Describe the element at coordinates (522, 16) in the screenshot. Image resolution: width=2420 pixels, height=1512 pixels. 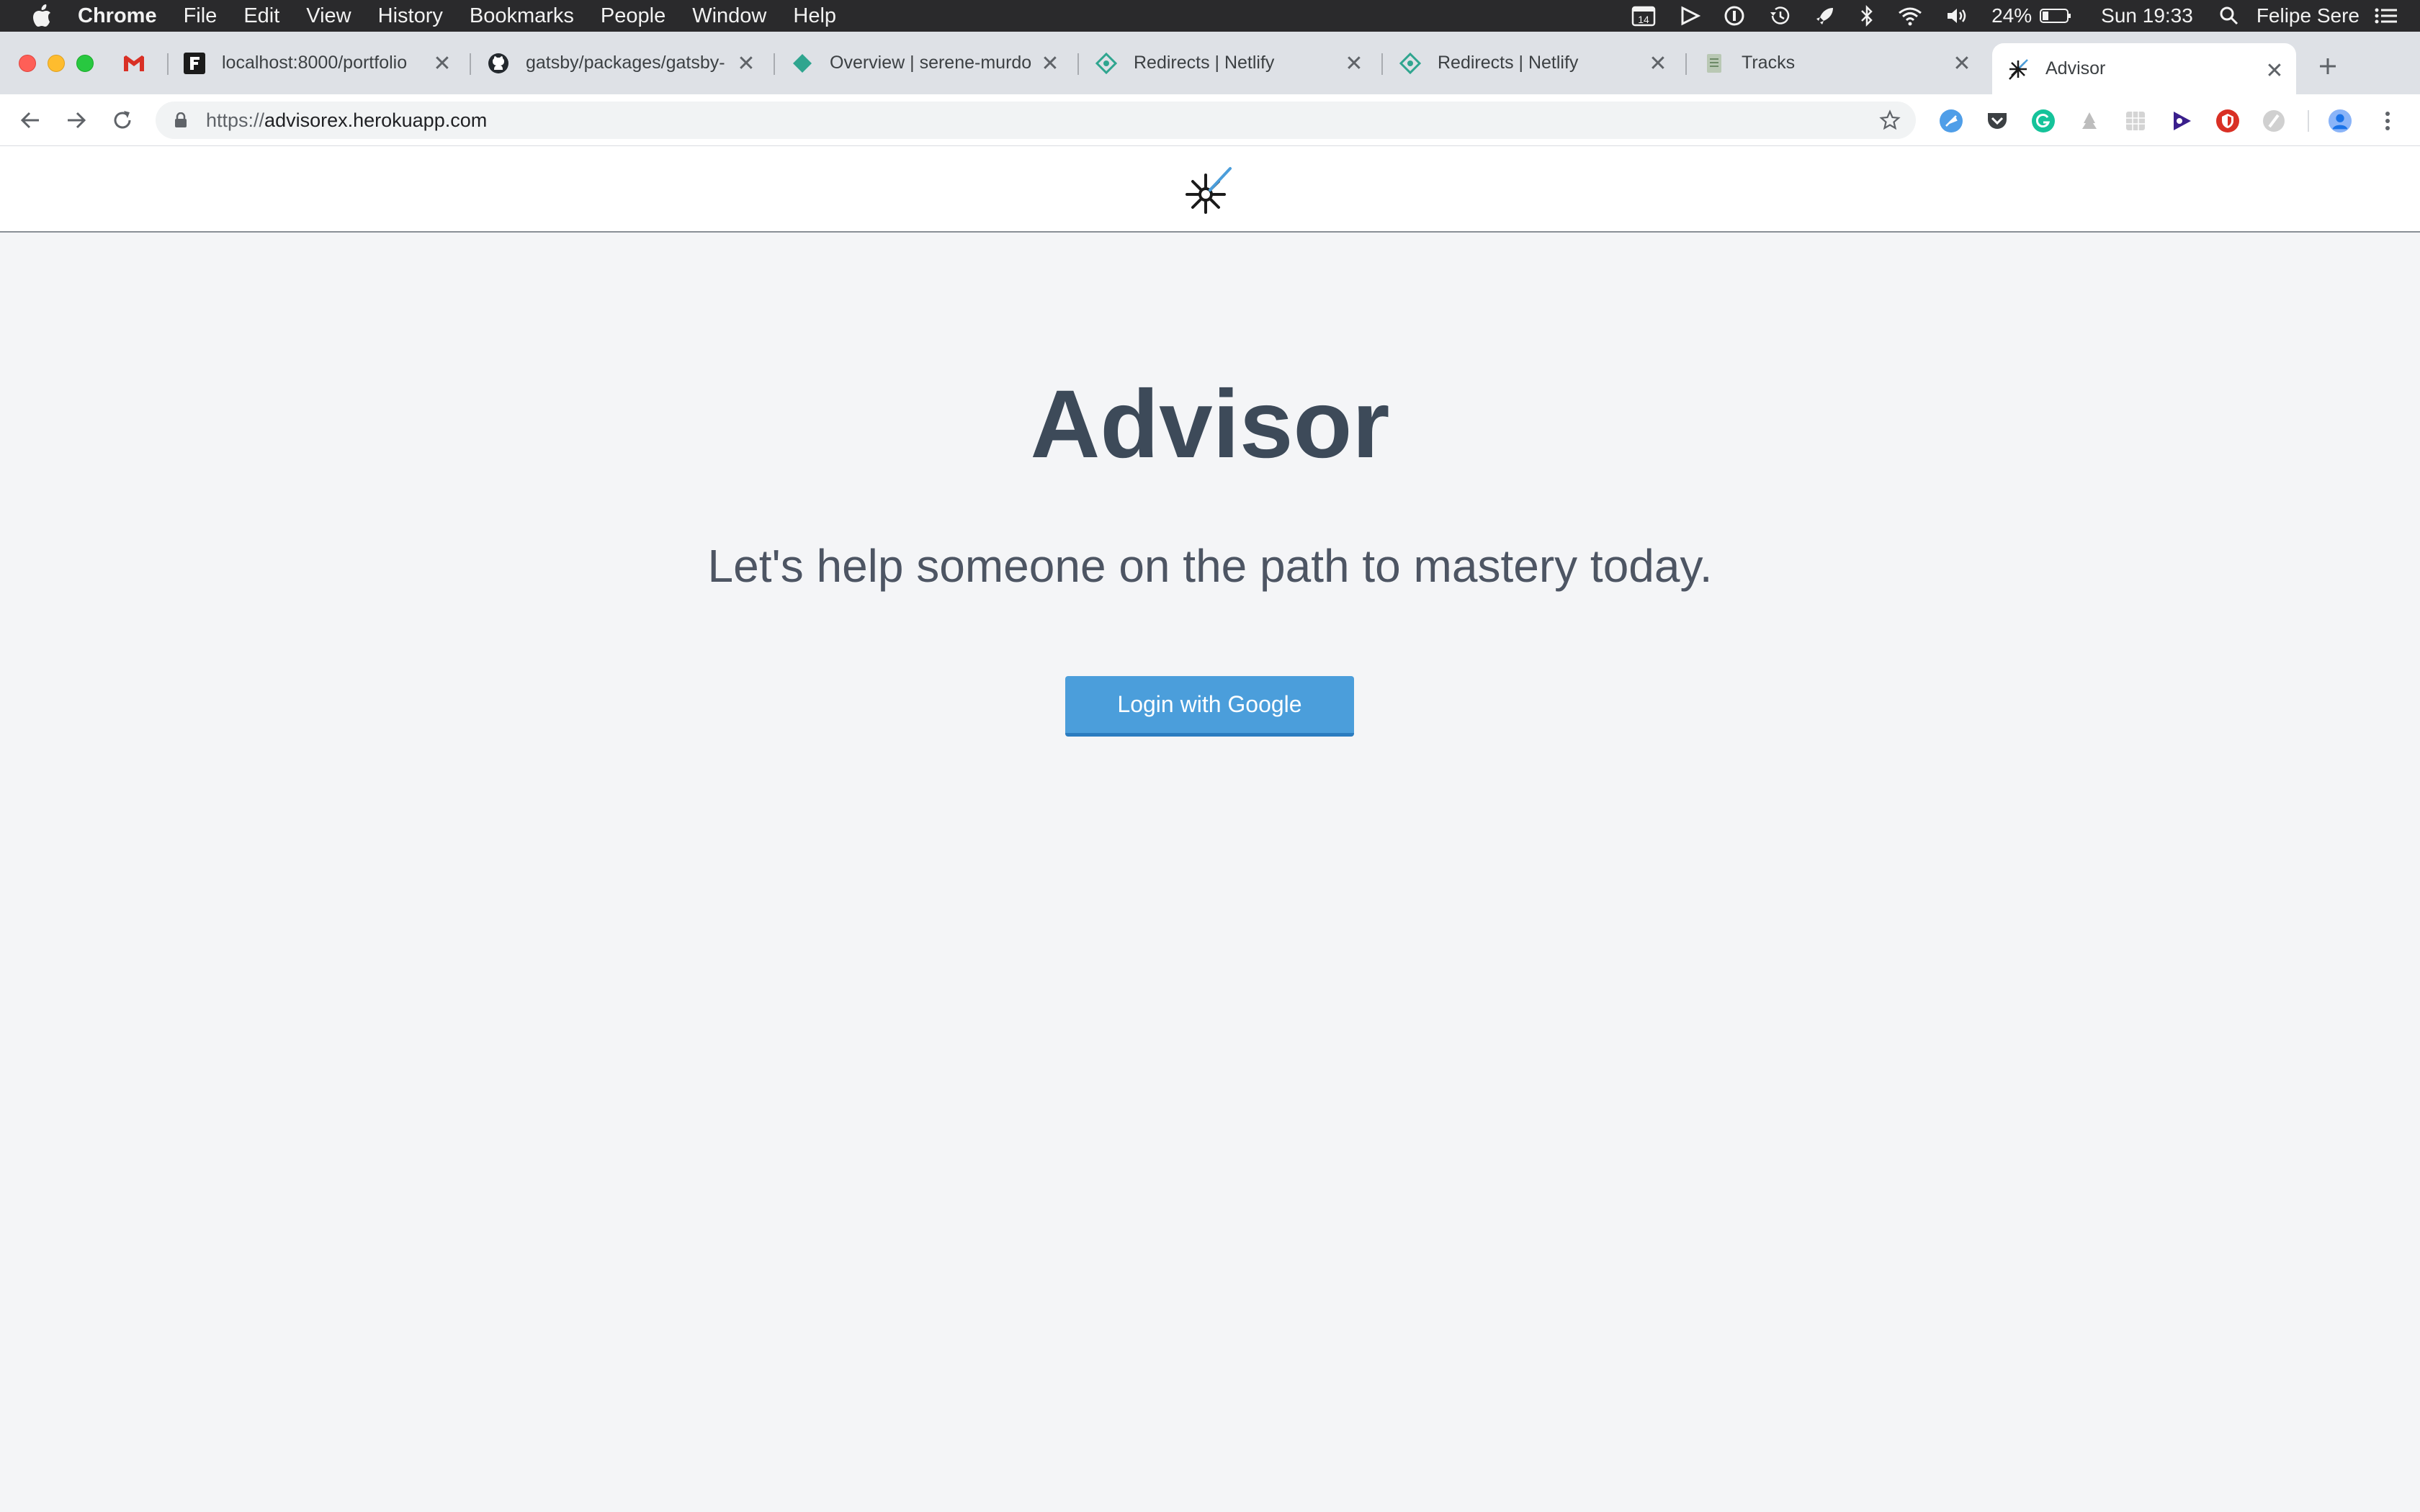
I see `menu-bookmarks: Bookmarks` at that location.